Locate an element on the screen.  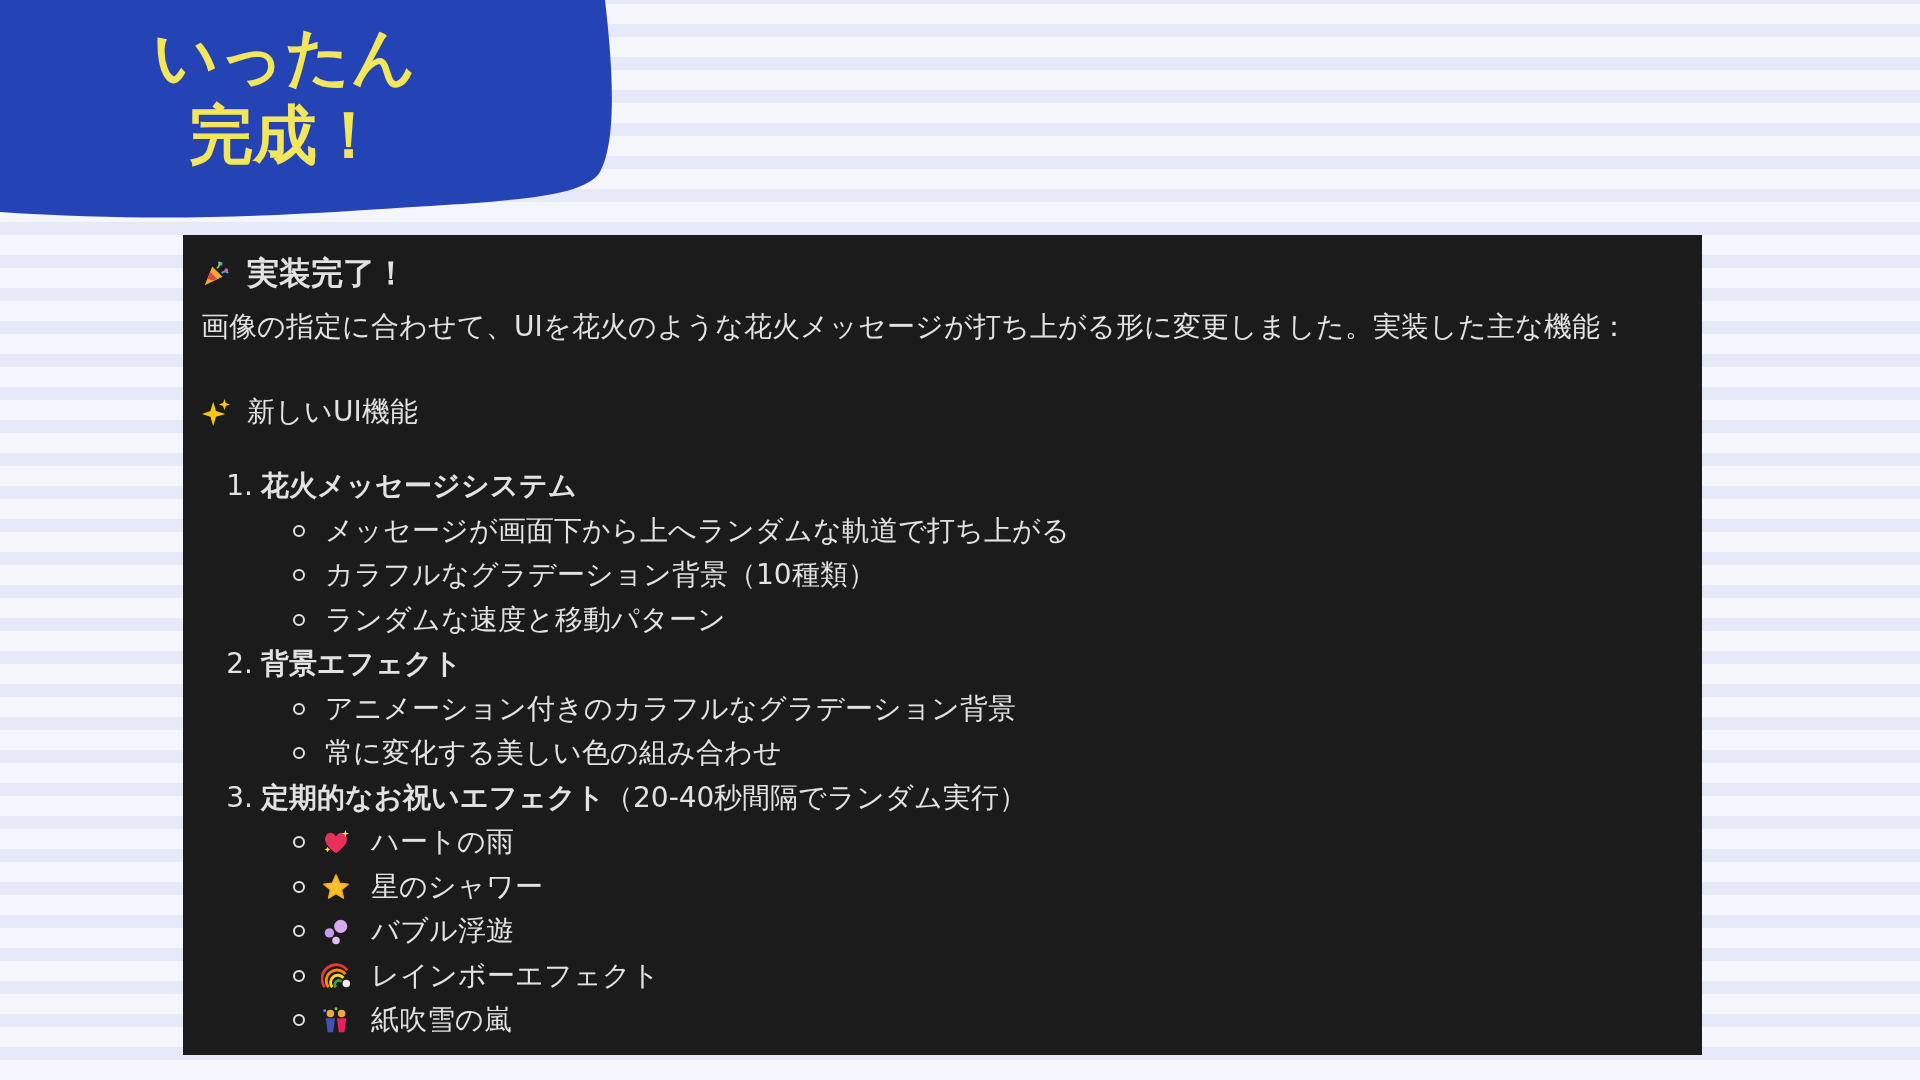
feature-heading: 背景エフェクト is located at coordinates (361, 664).